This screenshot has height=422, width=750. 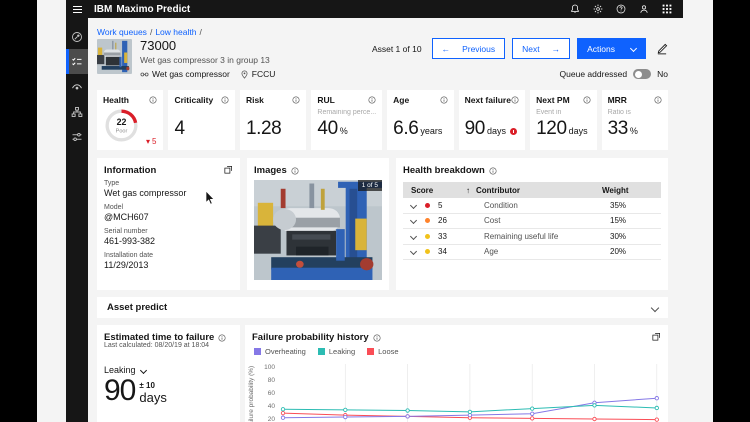 What do you see at coordinates (382, 307) in the screenshot?
I see `asset-predict-section-header: Asset predict` at bounding box center [382, 307].